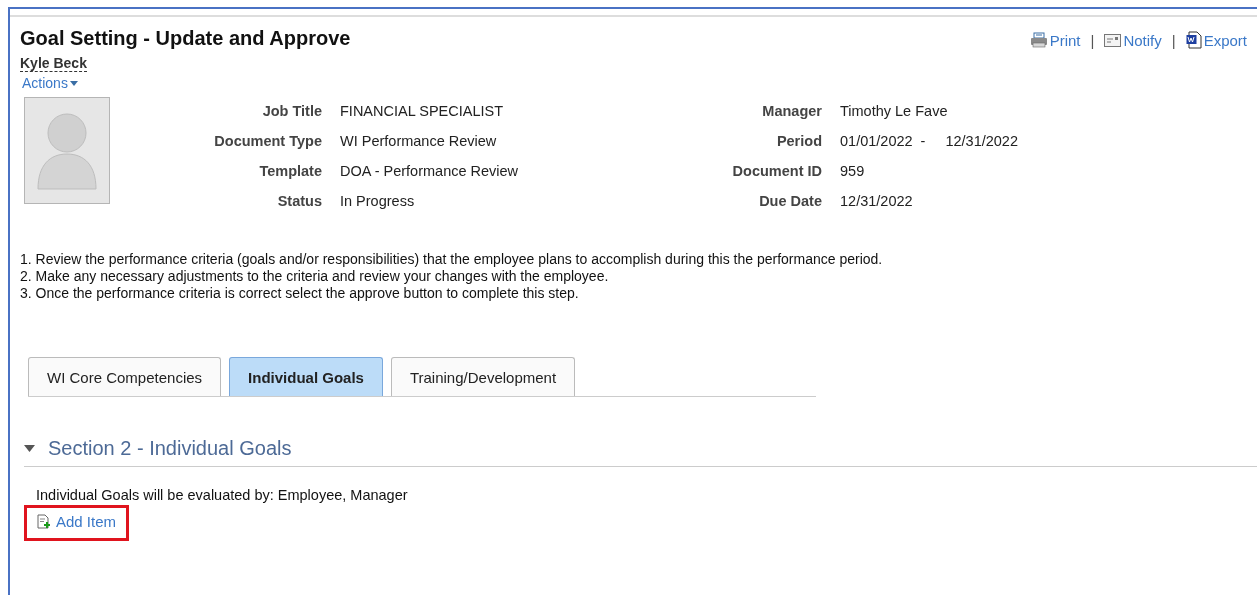 The width and height of the screenshot is (1257, 595). Describe the element at coordinates (53, 64) in the screenshot. I see `employee-name-link: Kyle Beck` at that location.